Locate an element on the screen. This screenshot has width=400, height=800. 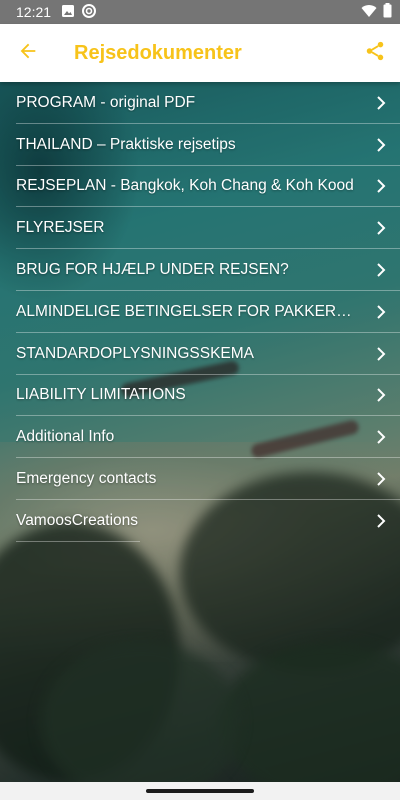
list-item-liability: LIABILITY LIMITATIONS is located at coordinates (200, 396).